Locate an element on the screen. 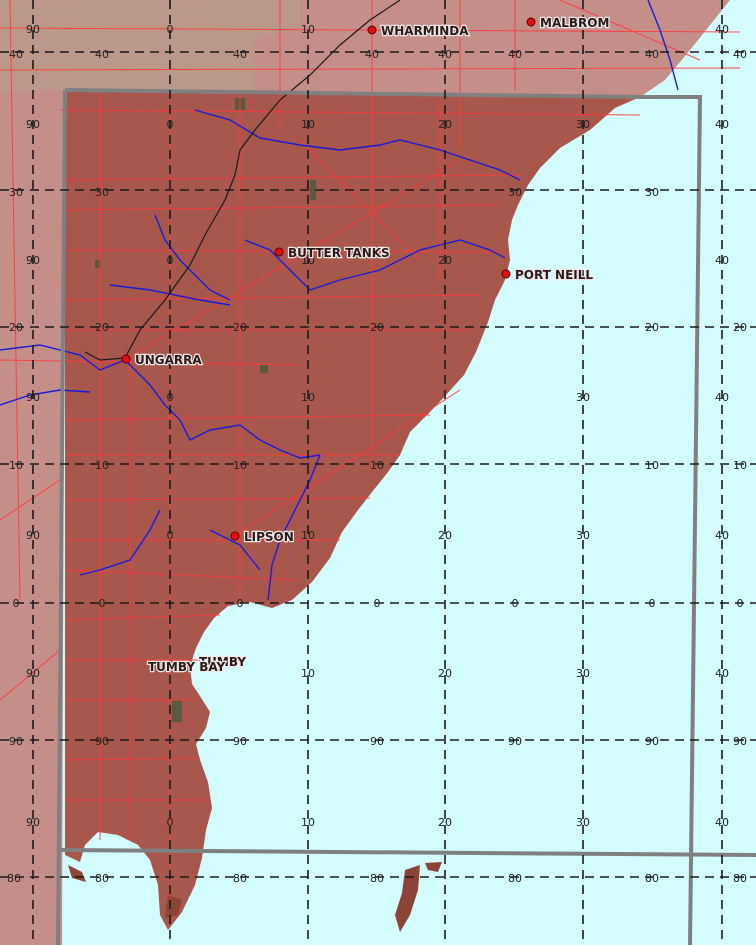 The image size is (756, 945). town-port-neill: PORT NEILL is located at coordinates (548, 275).